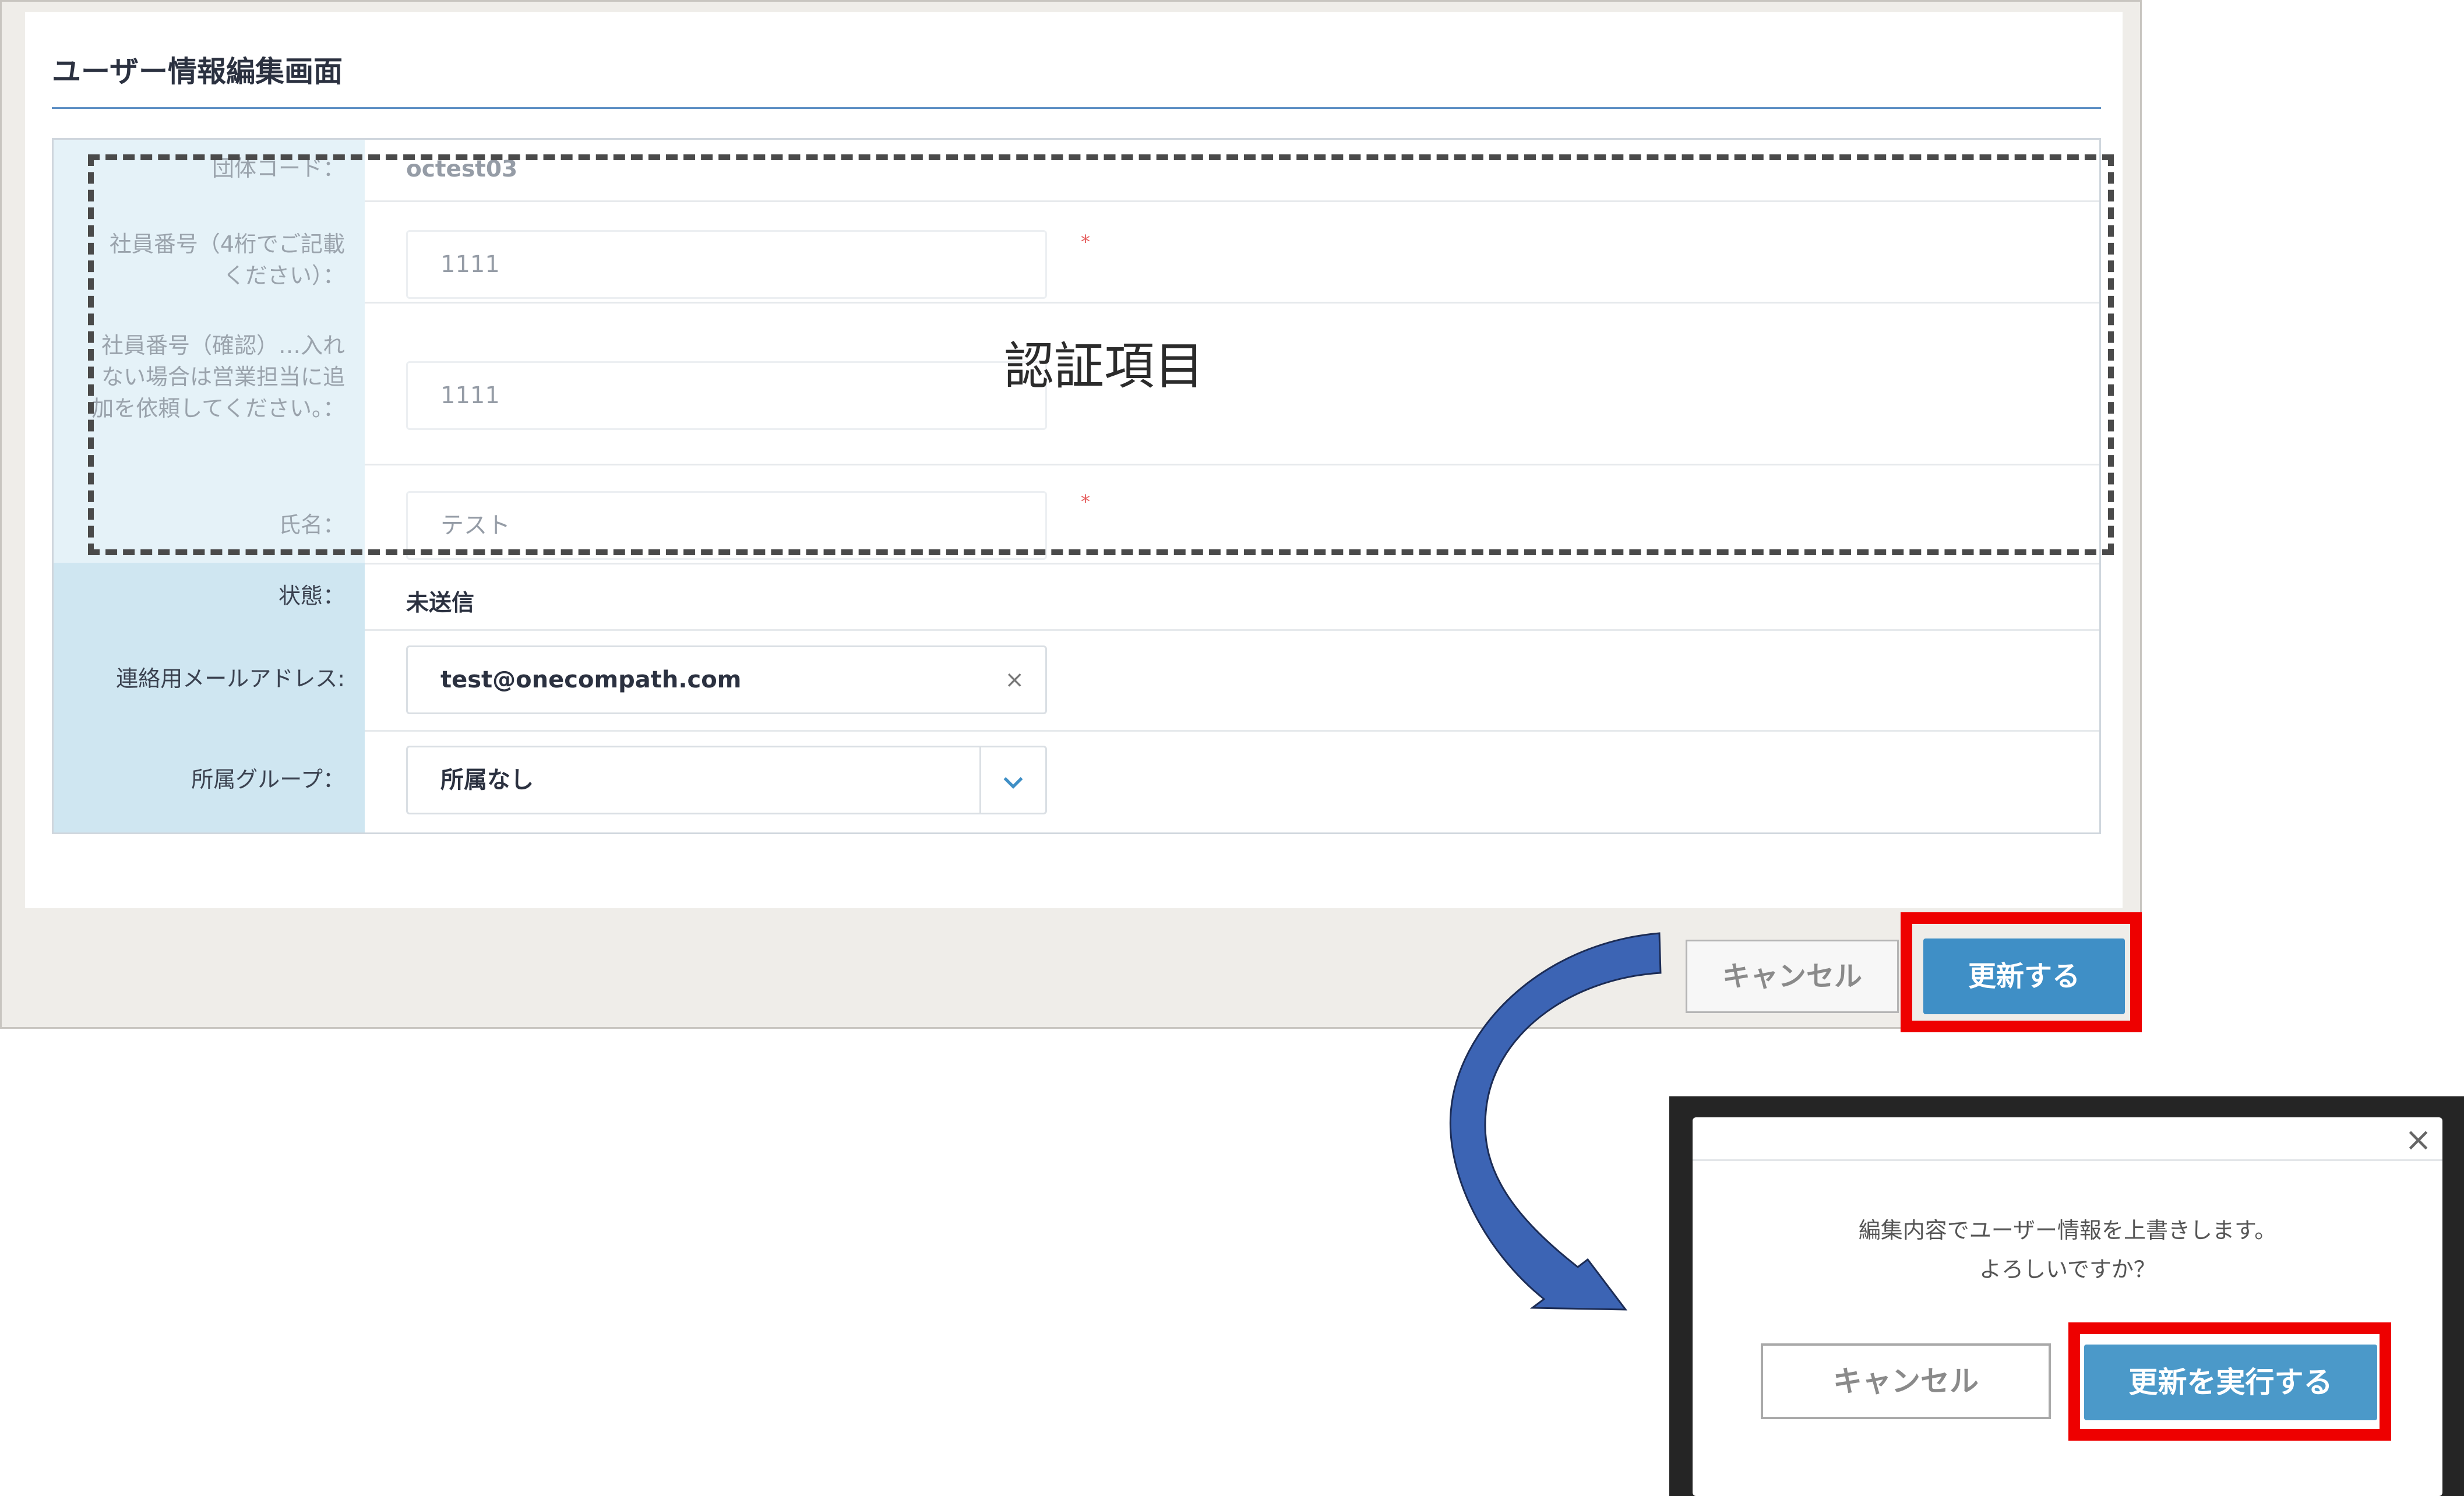 This screenshot has height=1496, width=2464. I want to click on chevron-down-icon, so click(1013, 781).